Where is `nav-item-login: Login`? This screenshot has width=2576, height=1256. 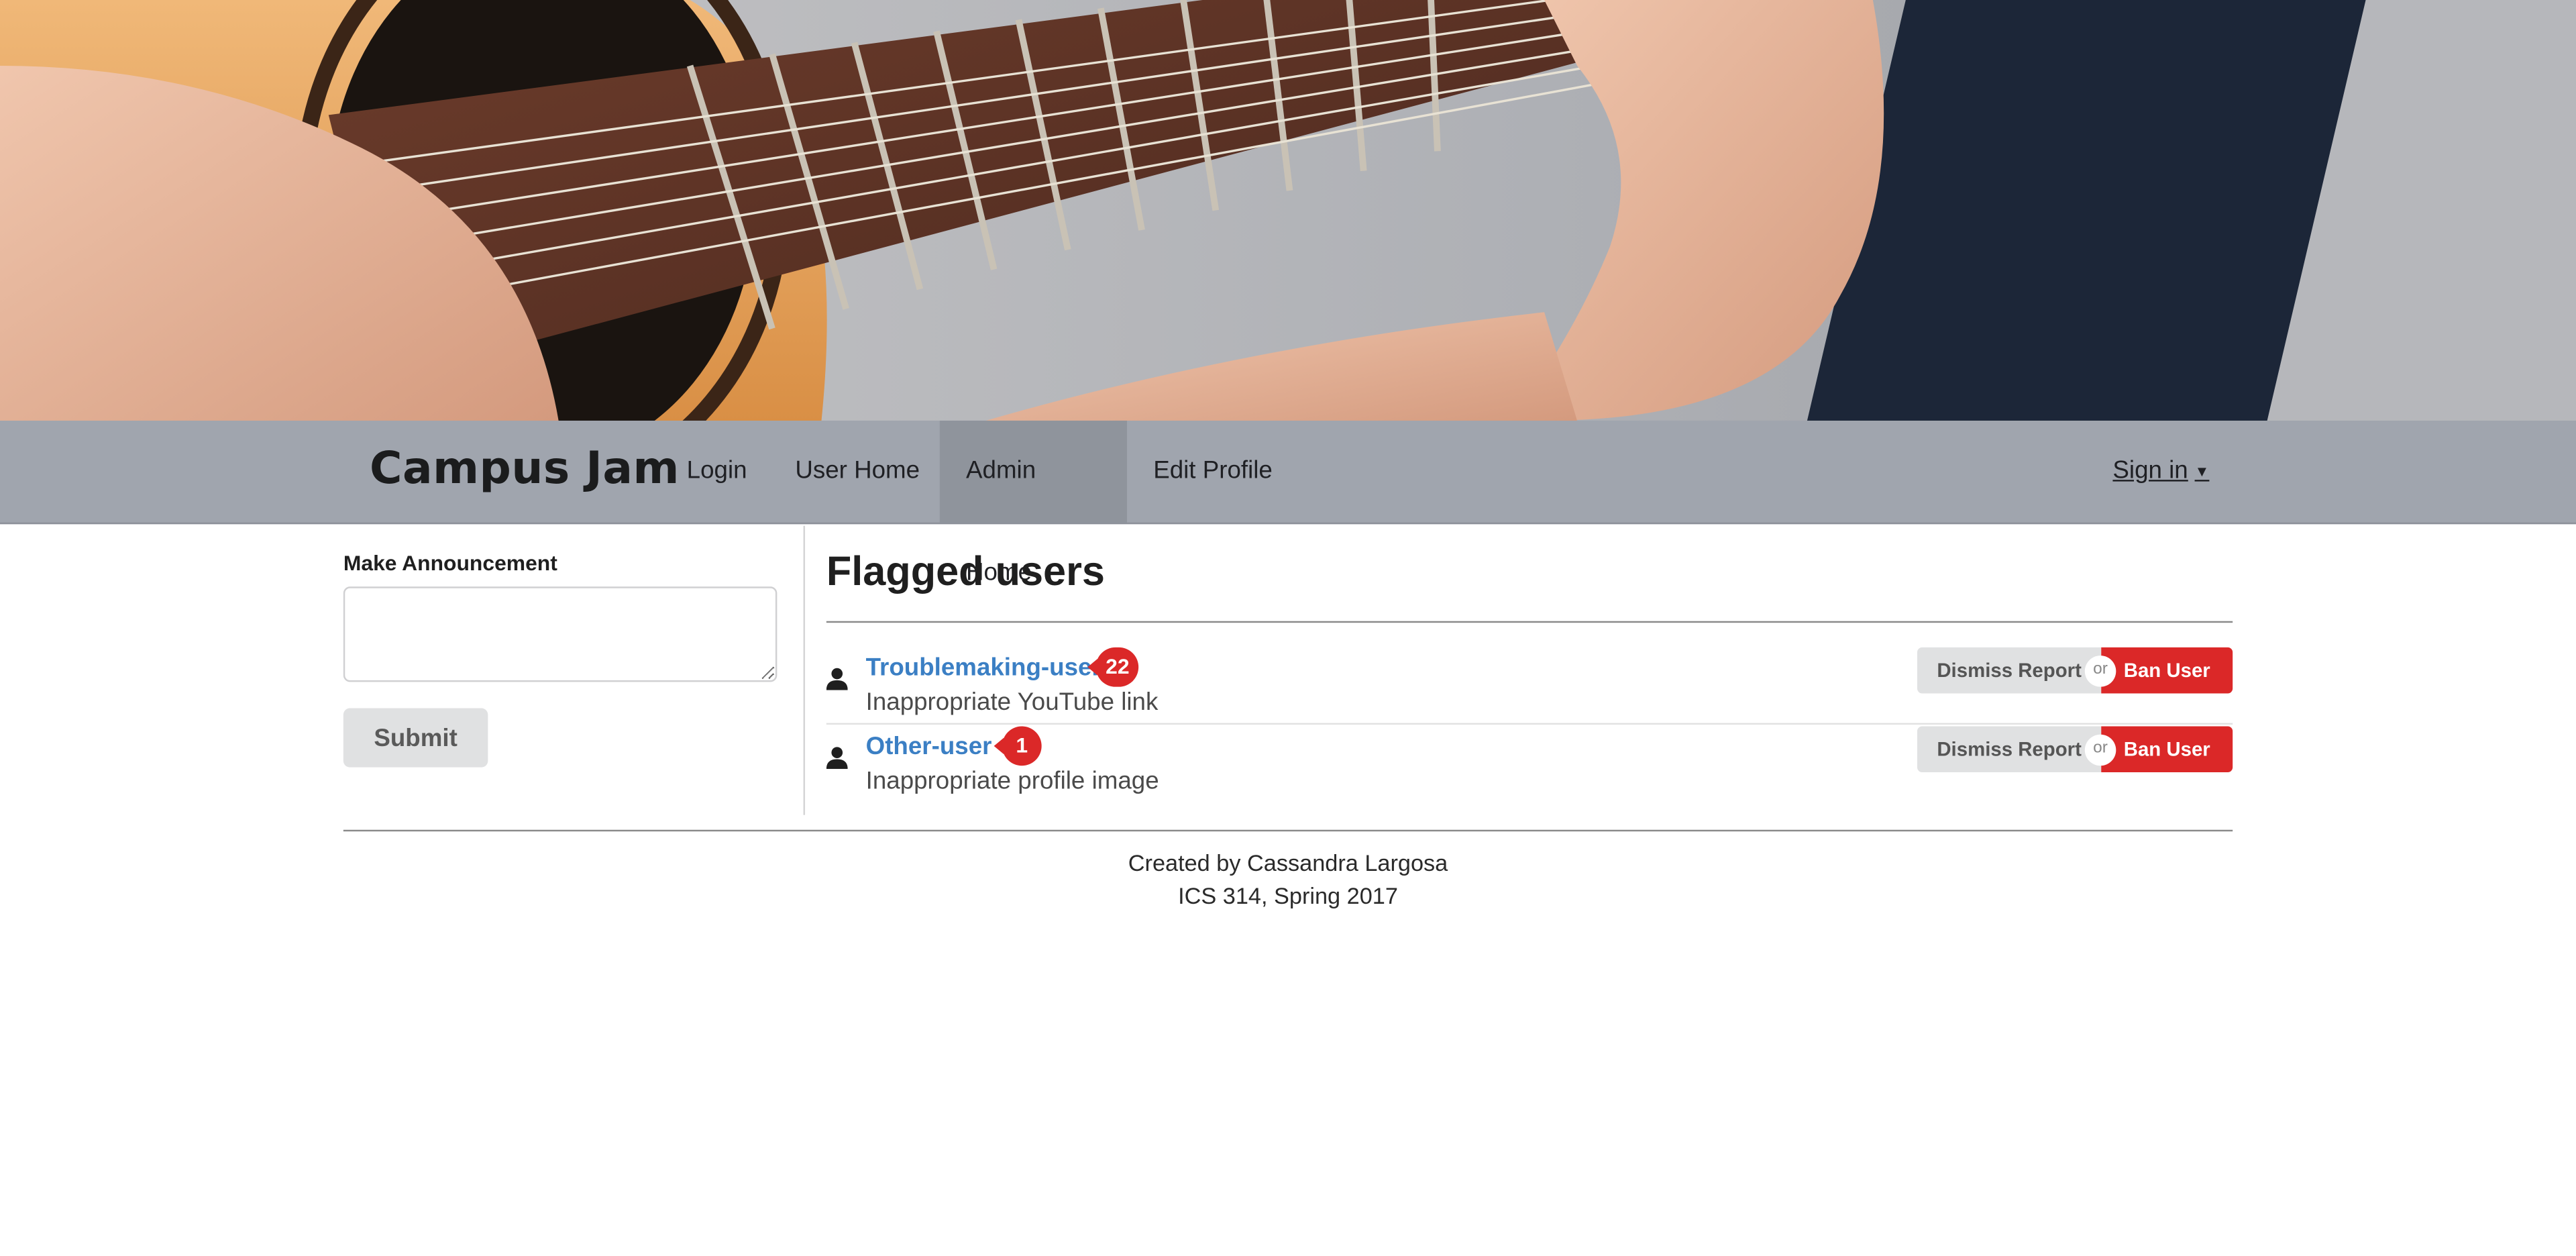 nav-item-login: Login is located at coordinates (716, 472).